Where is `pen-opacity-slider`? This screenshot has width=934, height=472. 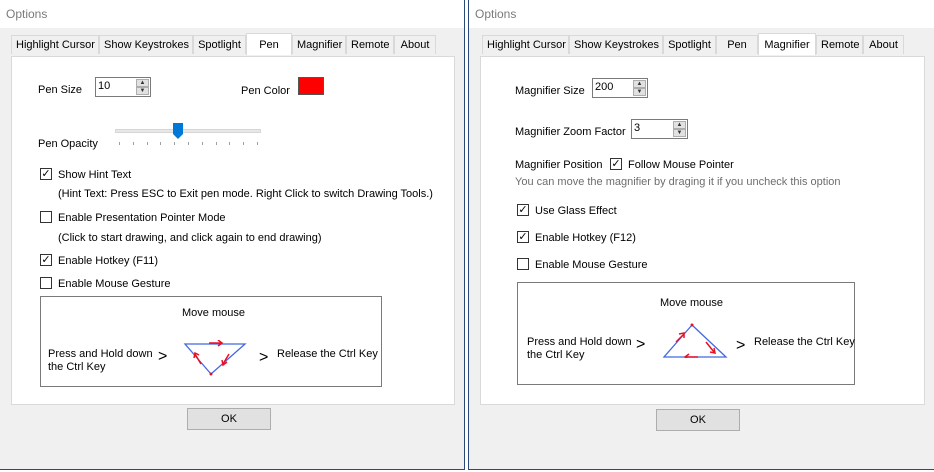
pen-opacity-slider is located at coordinates (189, 135).